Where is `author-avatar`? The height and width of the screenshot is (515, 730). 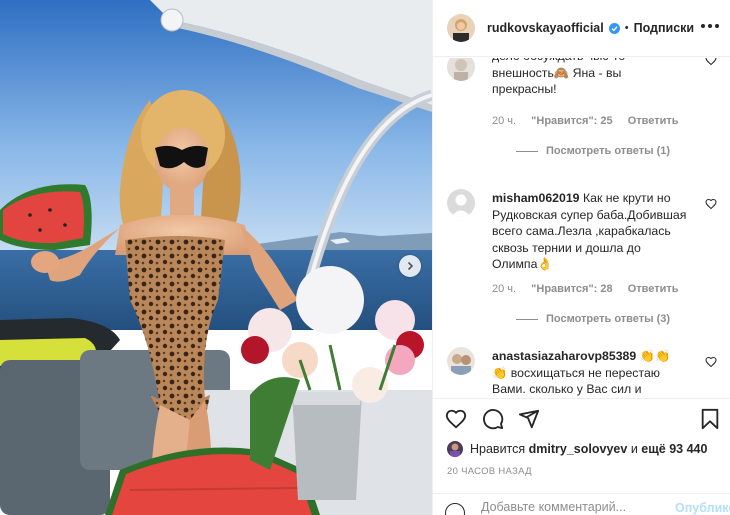 author-avatar is located at coordinates (461, 28).